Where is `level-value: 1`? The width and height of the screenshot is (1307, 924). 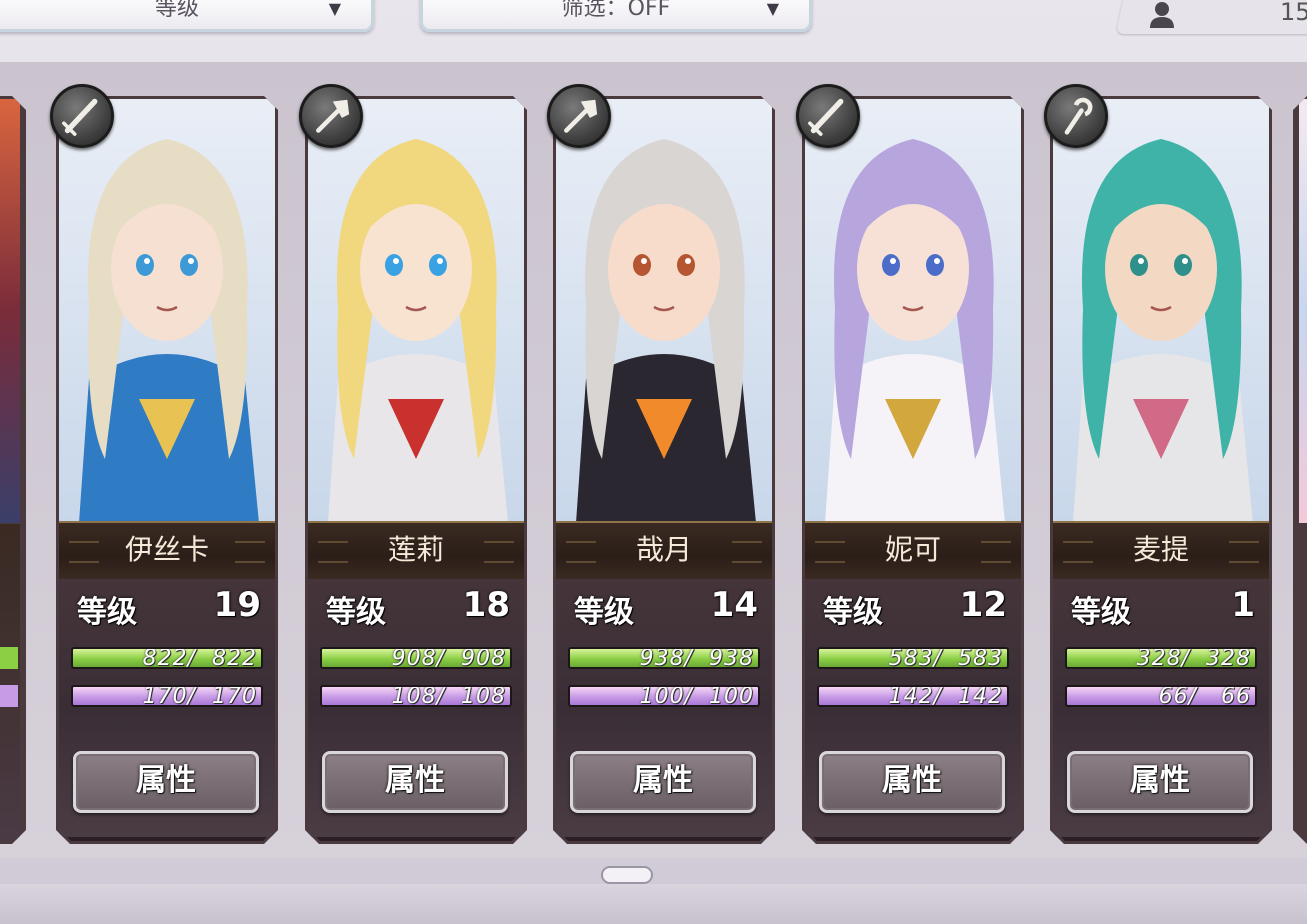
level-value: 1 is located at coordinates (1243, 605).